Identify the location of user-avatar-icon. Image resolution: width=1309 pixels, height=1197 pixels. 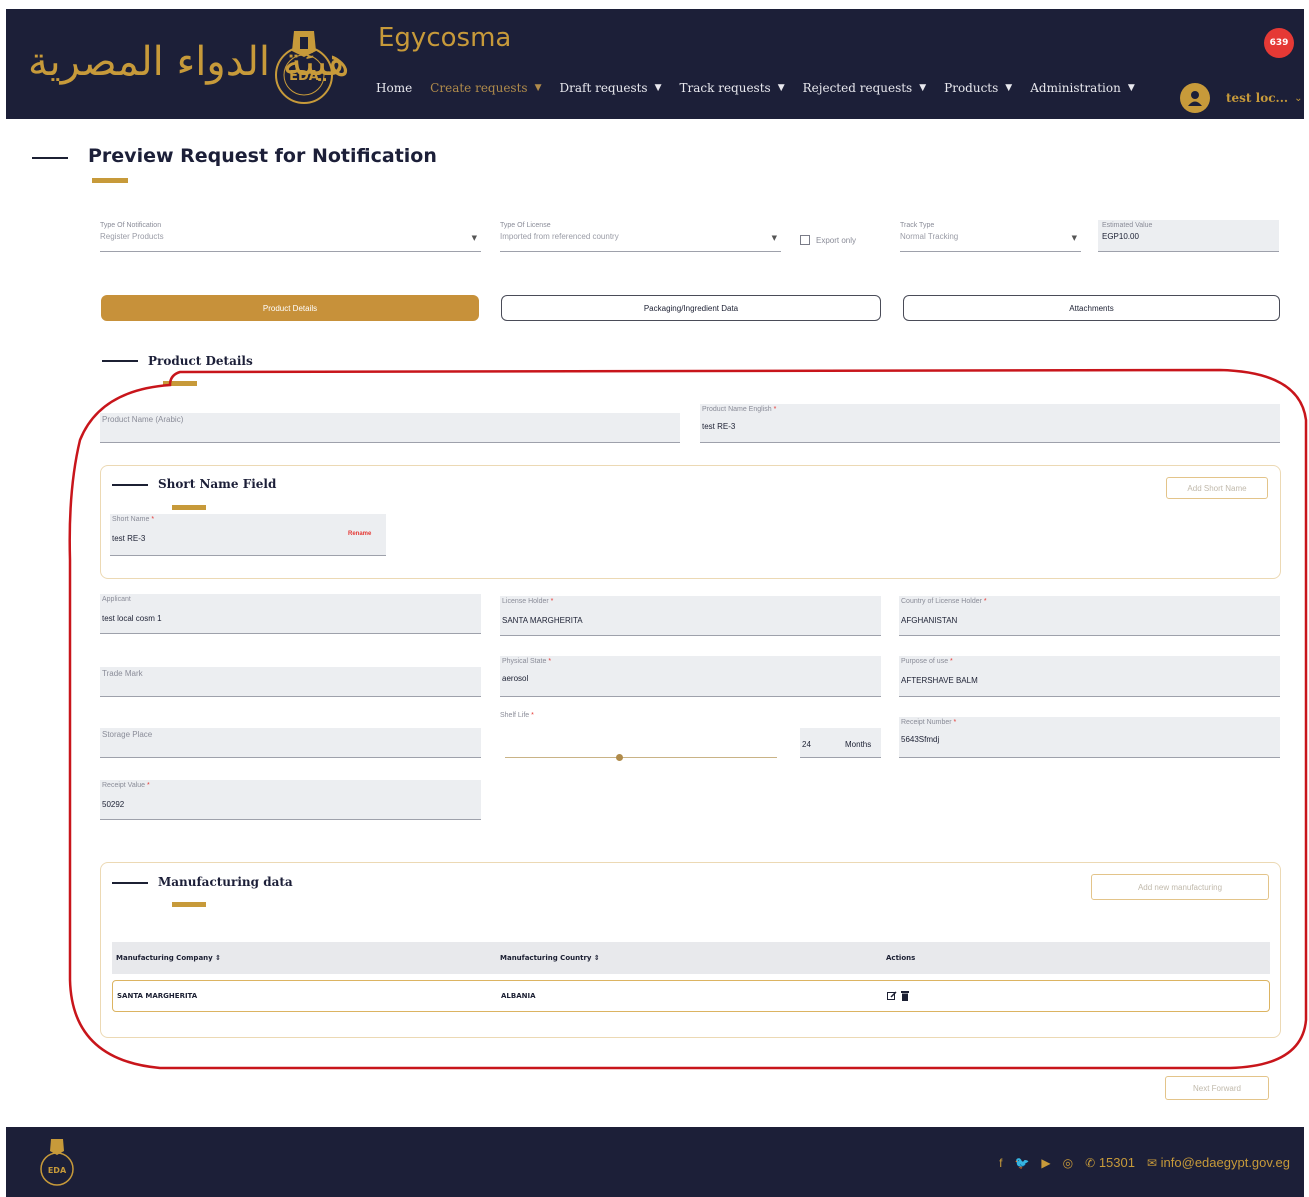
(1195, 98).